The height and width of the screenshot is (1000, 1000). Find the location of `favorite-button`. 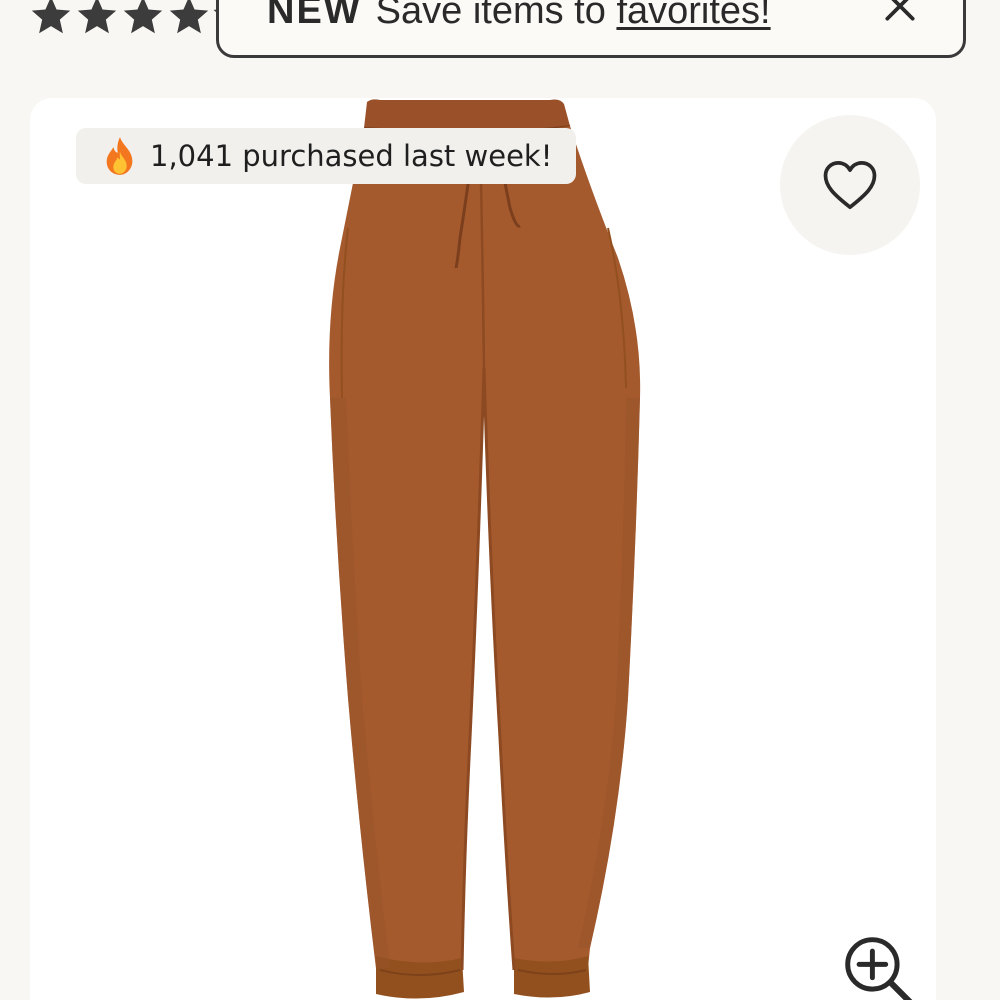

favorite-button is located at coordinates (850, 185).